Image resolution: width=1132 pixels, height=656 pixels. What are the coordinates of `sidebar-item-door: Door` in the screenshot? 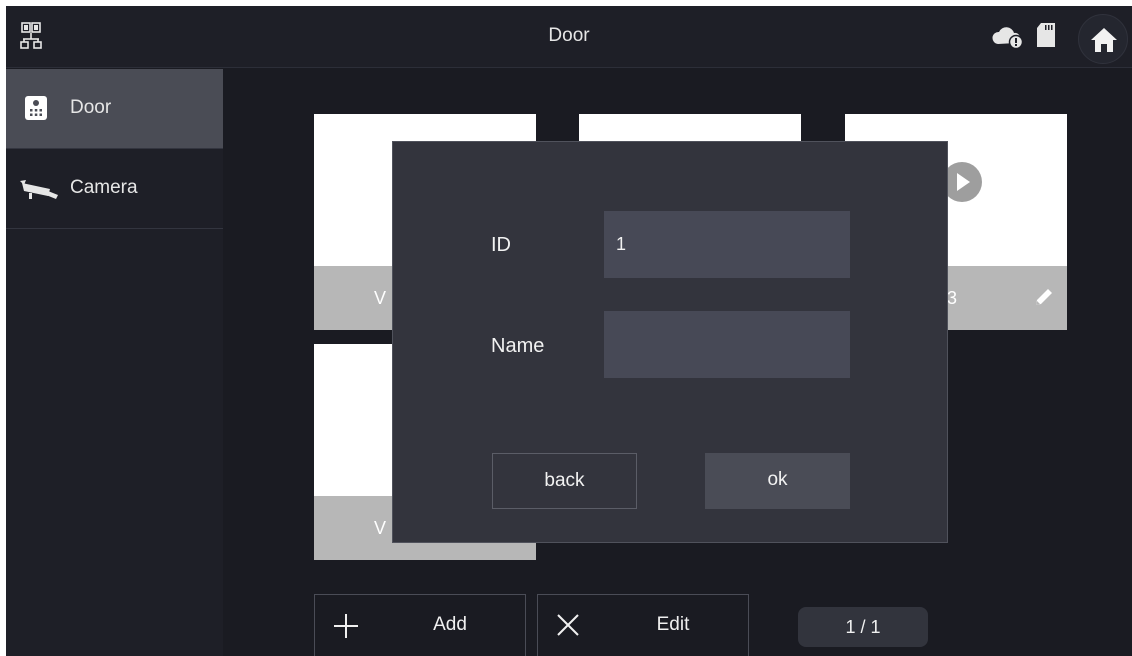 It's located at (114, 109).